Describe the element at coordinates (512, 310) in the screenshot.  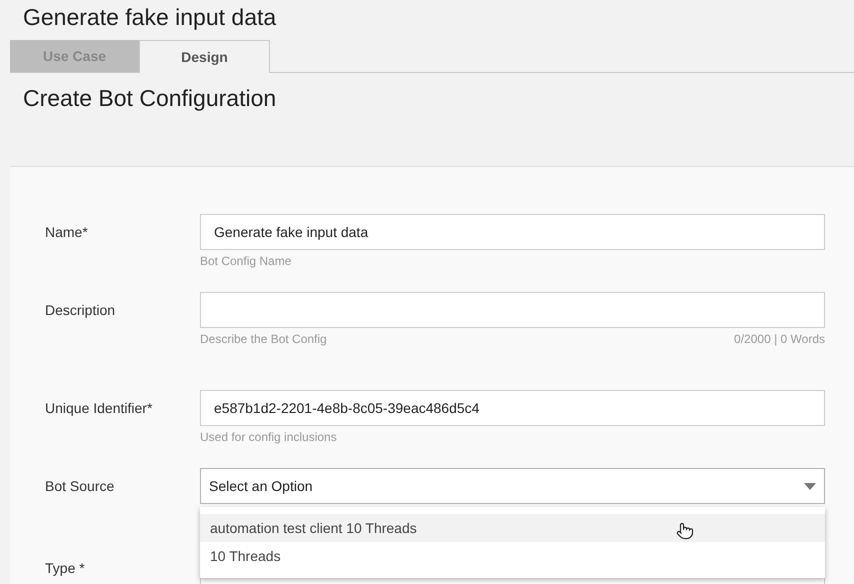
I see `text-field` at that location.